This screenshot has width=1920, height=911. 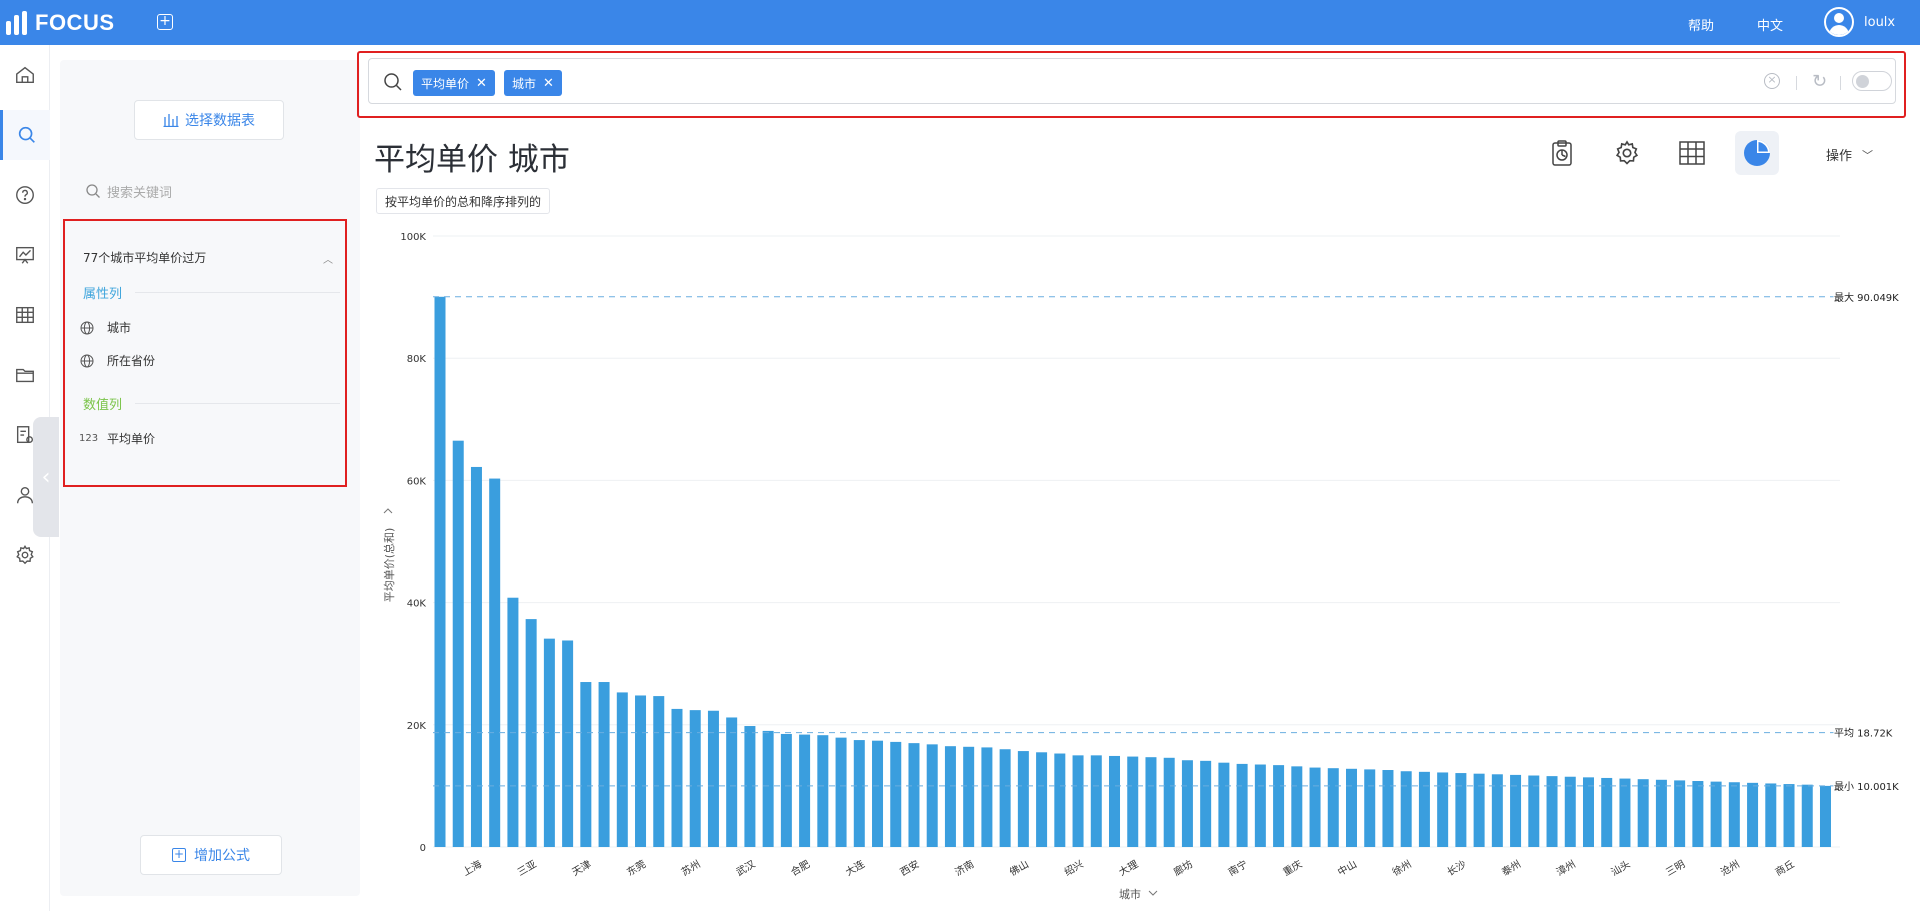 What do you see at coordinates (209, 120) in the screenshot?
I see `select-table-button: 选择数据表` at bounding box center [209, 120].